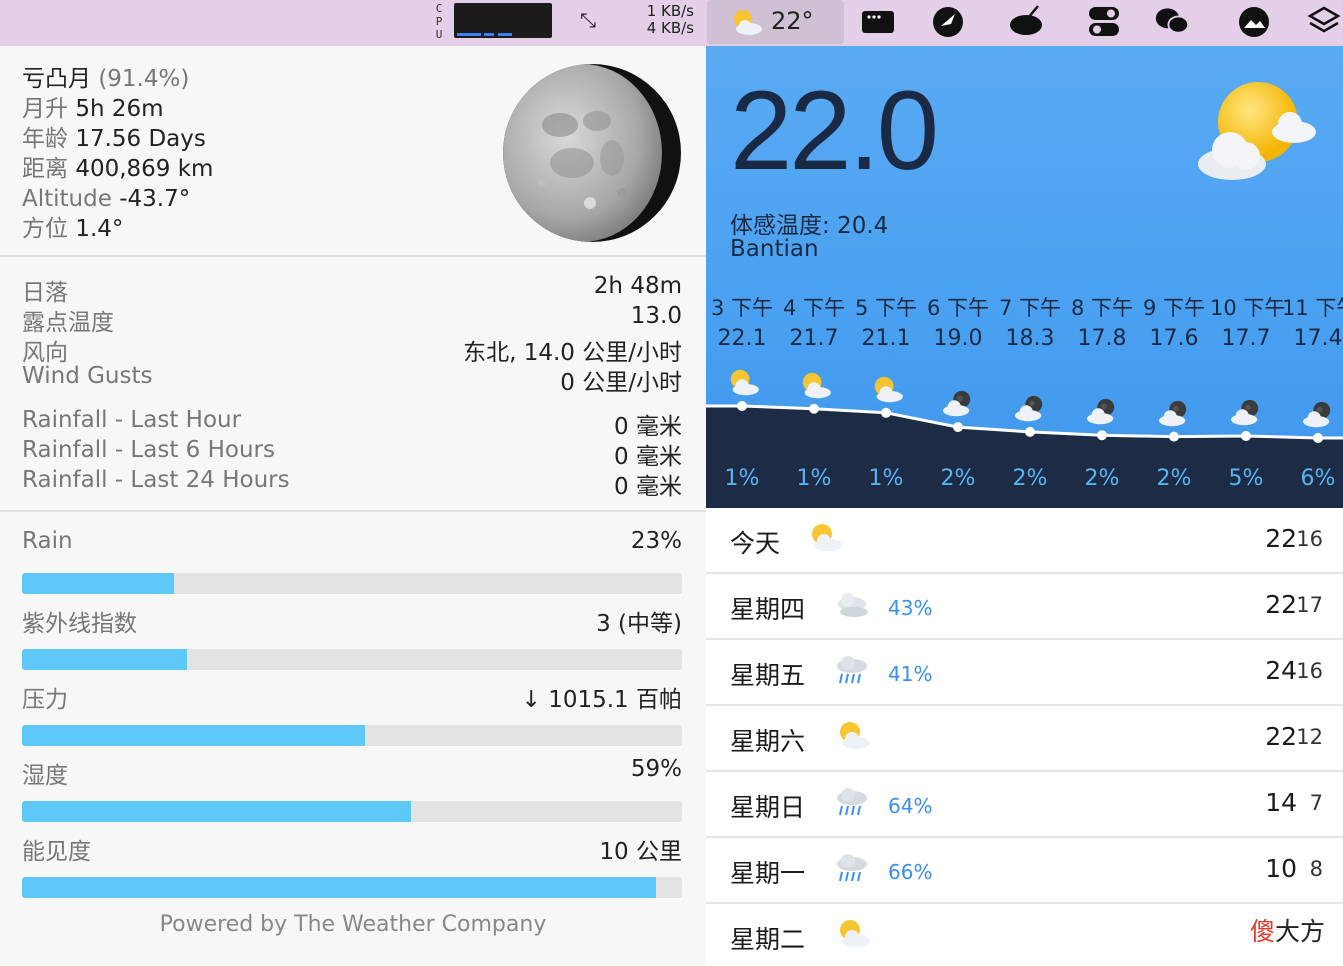  What do you see at coordinates (1174, 391) in the screenshot?
I see `hourly-column: 9 下午 17.6 2%` at bounding box center [1174, 391].